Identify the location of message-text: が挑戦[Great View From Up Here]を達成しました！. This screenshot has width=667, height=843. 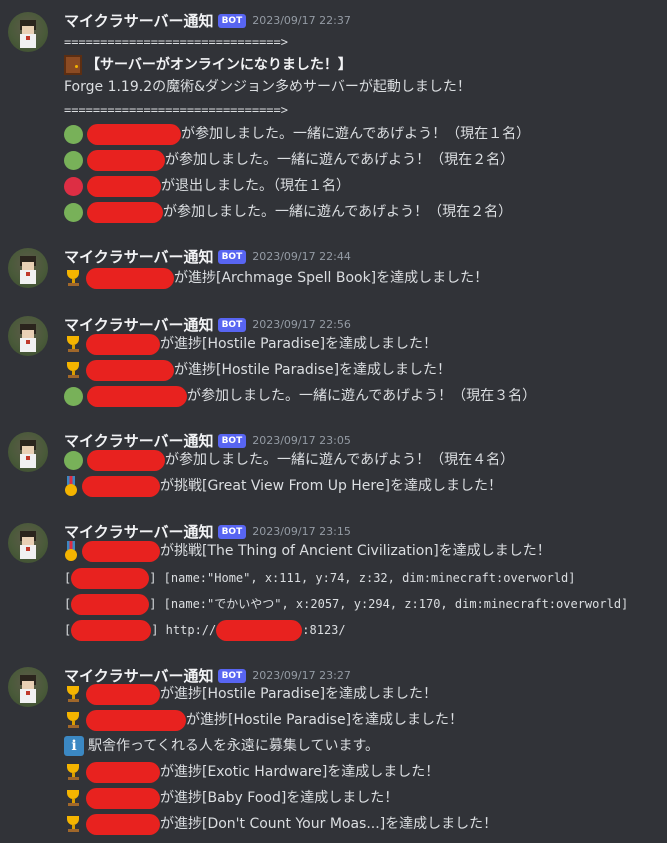
(331, 486).